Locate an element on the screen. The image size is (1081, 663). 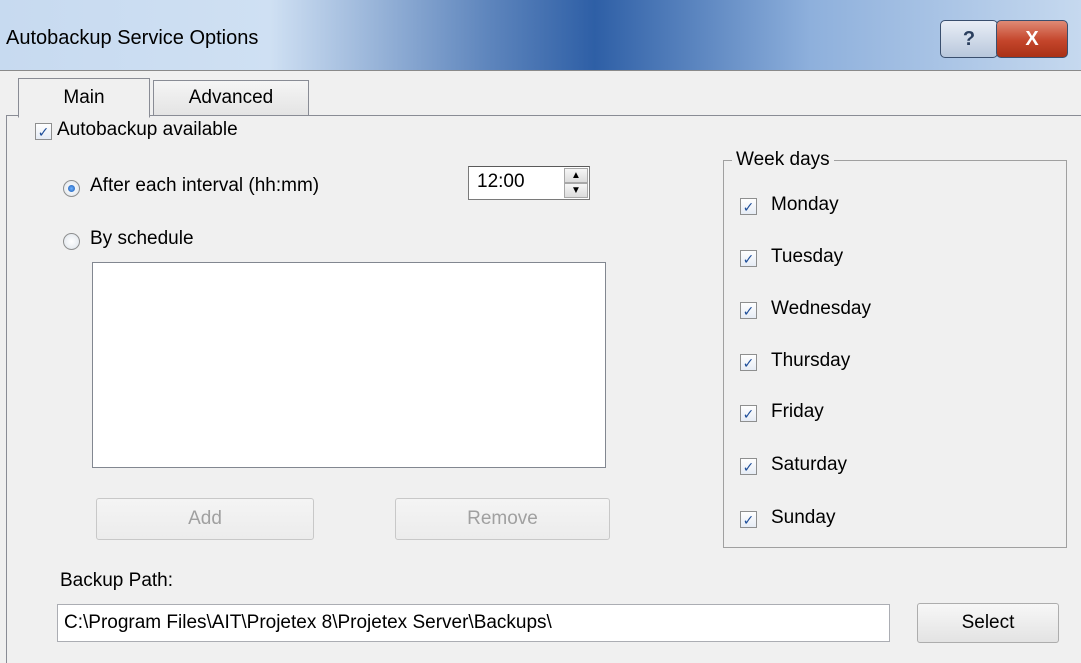
window-title: Autobackup Service Options is located at coordinates (132, 38).